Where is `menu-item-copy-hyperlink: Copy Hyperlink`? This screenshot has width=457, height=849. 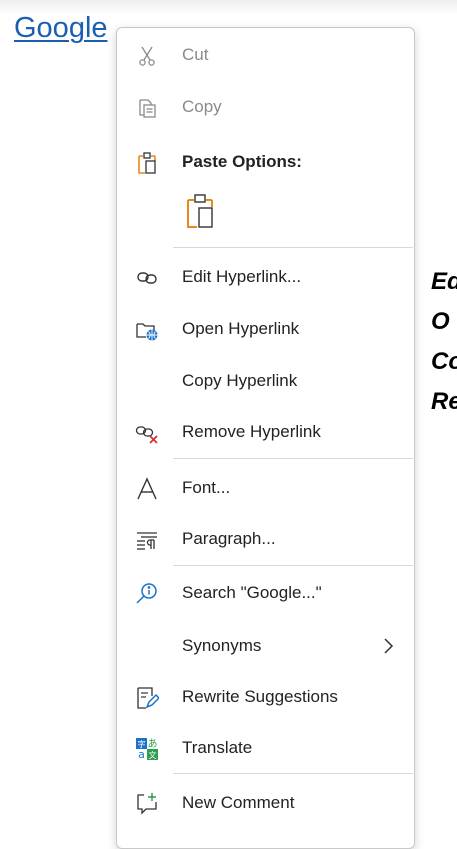 menu-item-copy-hyperlink: Copy Hyperlink is located at coordinates (265, 381).